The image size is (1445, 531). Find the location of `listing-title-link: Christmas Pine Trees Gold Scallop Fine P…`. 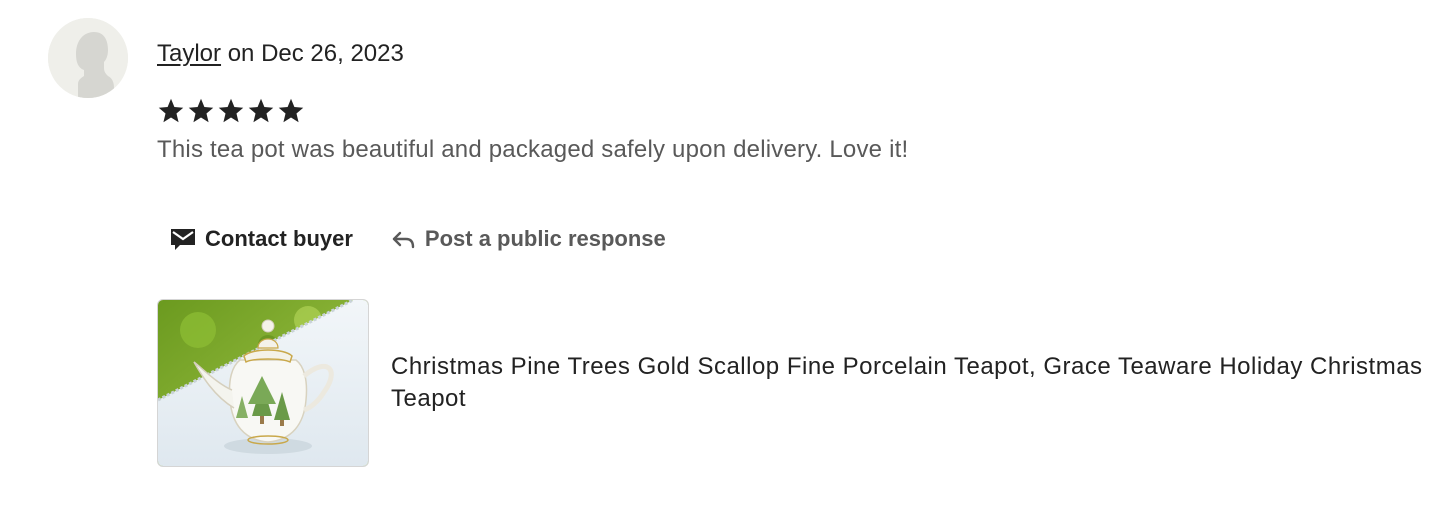

listing-title-link: Christmas Pine Trees Gold Scallop Fine P… is located at coordinates (911, 383).